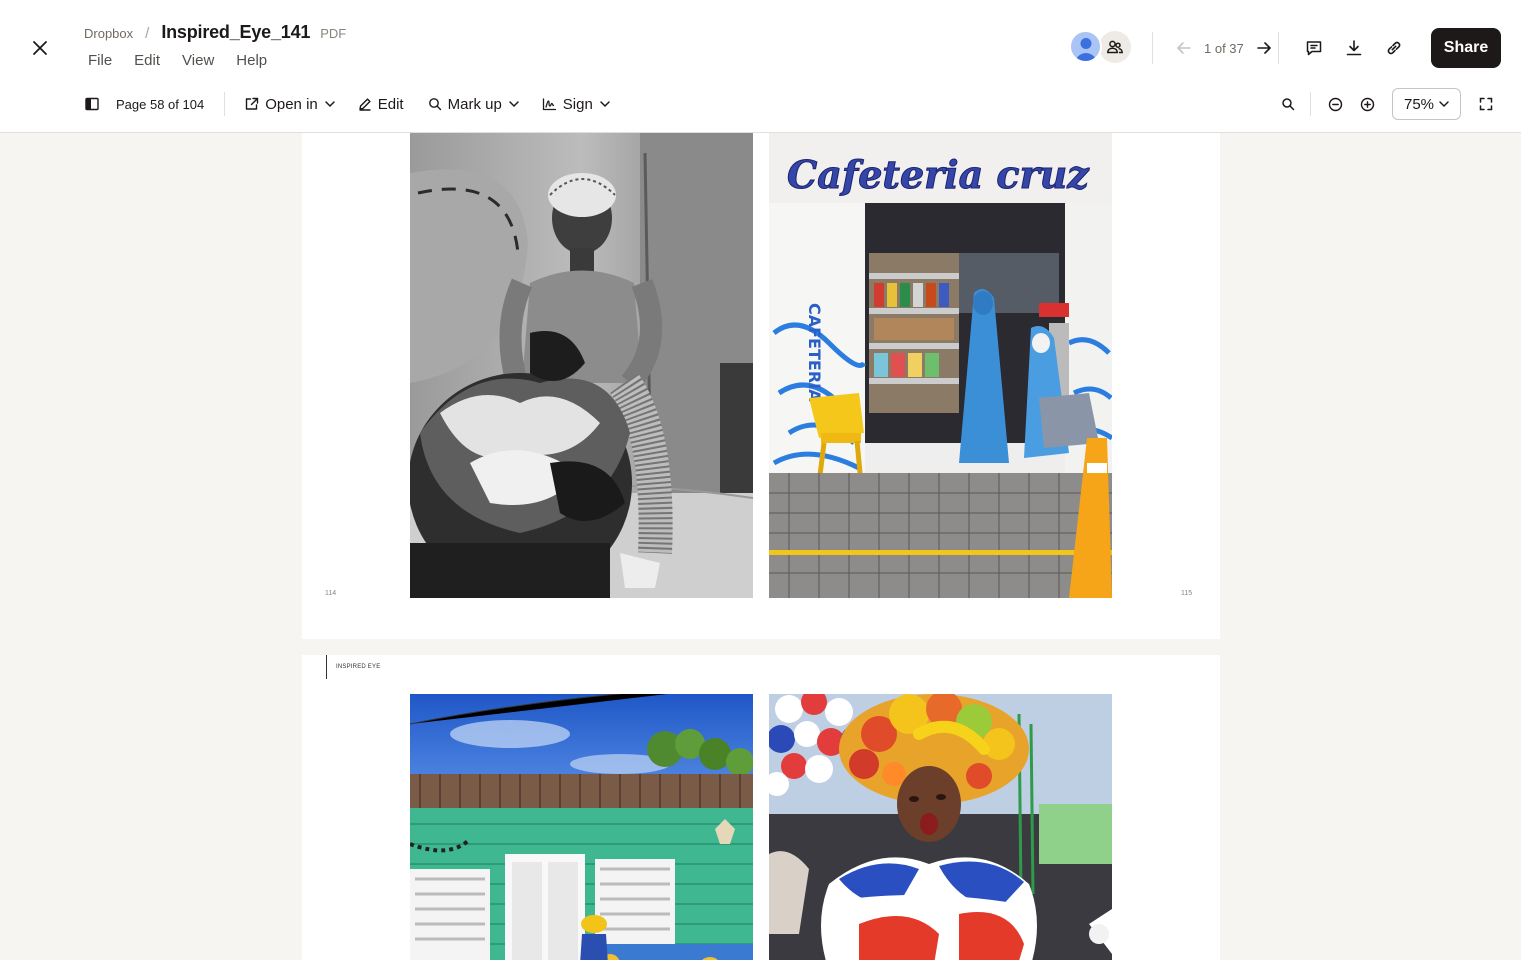 The height and width of the screenshot is (960, 1521). Describe the element at coordinates (147, 60) in the screenshot. I see `menu-edit: Edit` at that location.